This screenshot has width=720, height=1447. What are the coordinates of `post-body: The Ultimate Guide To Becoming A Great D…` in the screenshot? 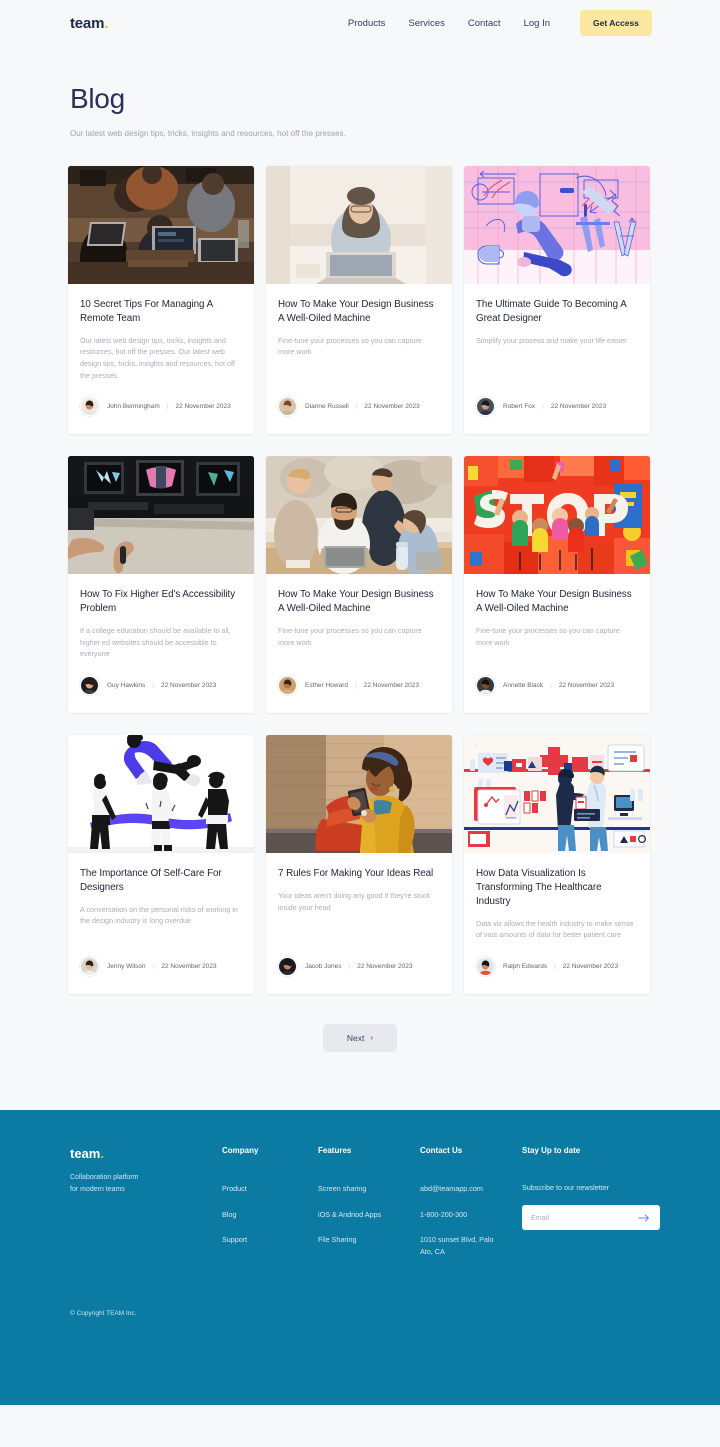 It's located at (557, 332).